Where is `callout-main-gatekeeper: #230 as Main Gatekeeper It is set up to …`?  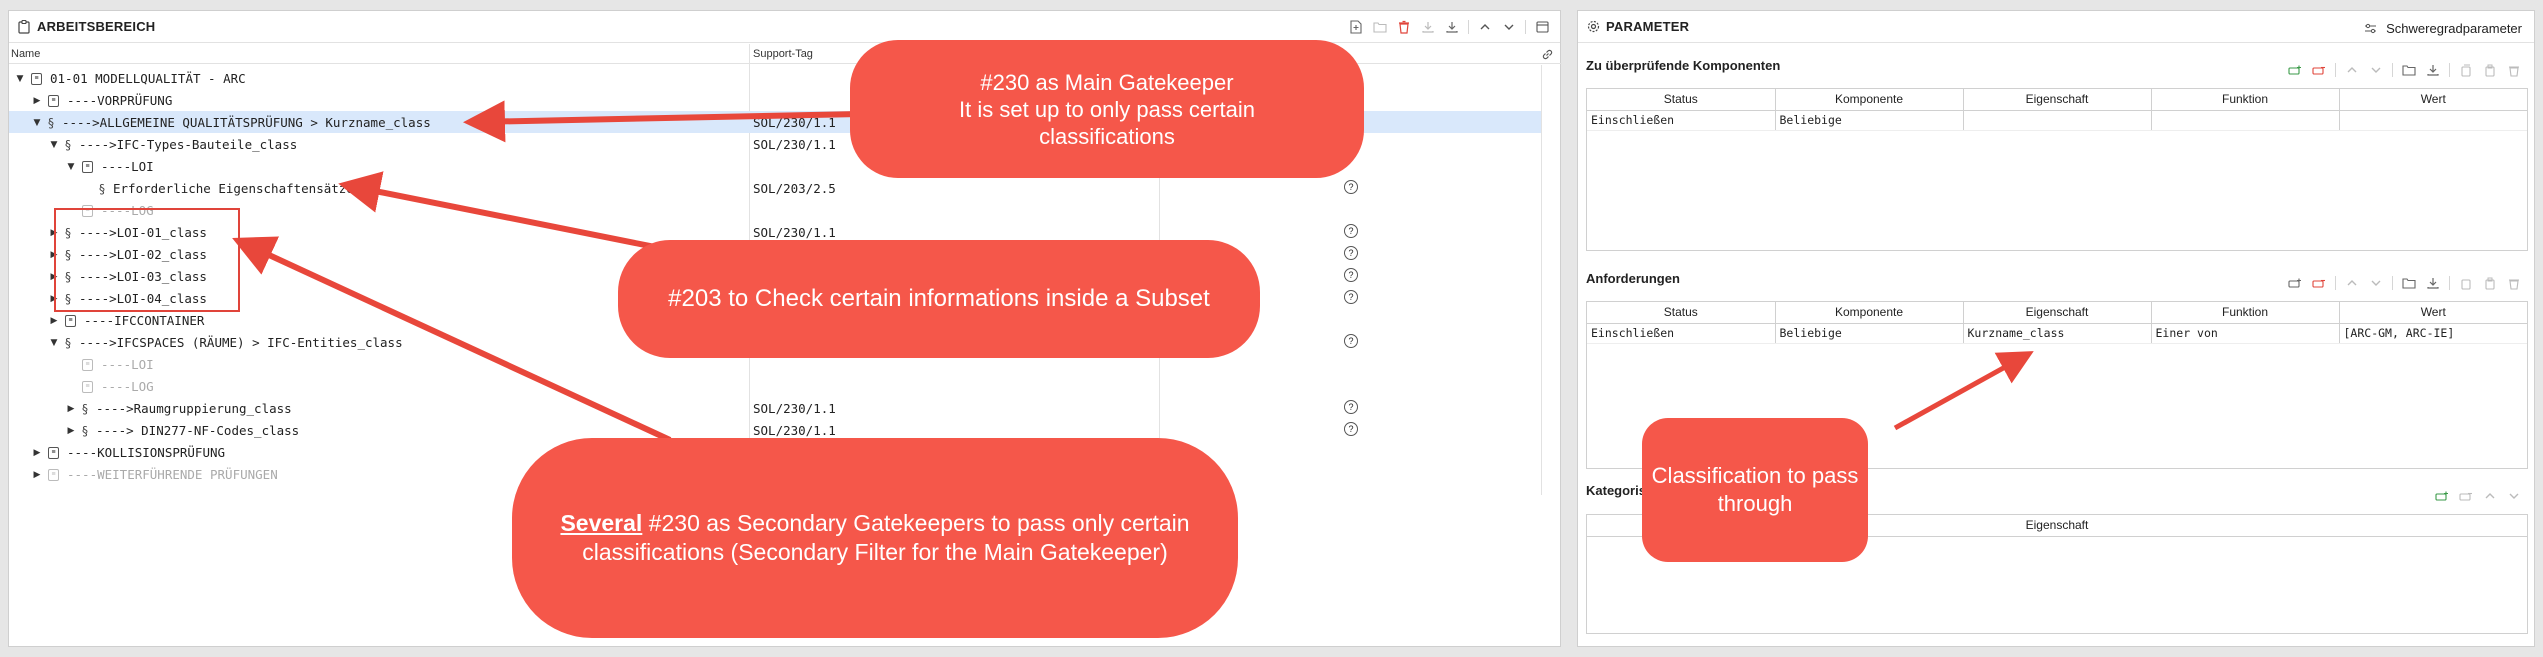 callout-main-gatekeeper: #230 as Main Gatekeeper It is set up to … is located at coordinates (1107, 109).